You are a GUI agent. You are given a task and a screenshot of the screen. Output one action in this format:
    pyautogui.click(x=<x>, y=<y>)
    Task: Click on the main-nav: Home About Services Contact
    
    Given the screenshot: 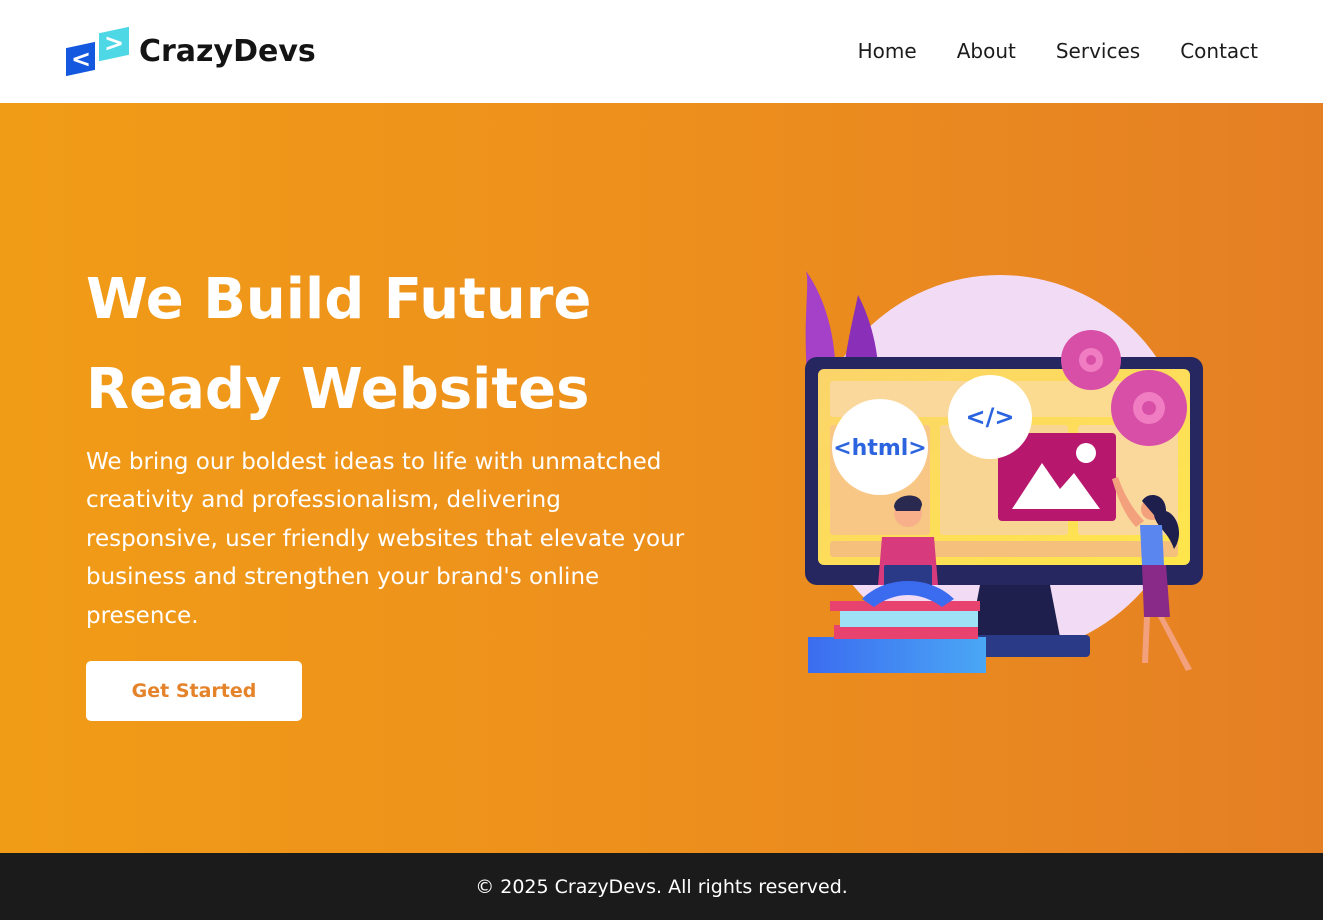 What is the action you would take?
    pyautogui.click(x=1058, y=51)
    